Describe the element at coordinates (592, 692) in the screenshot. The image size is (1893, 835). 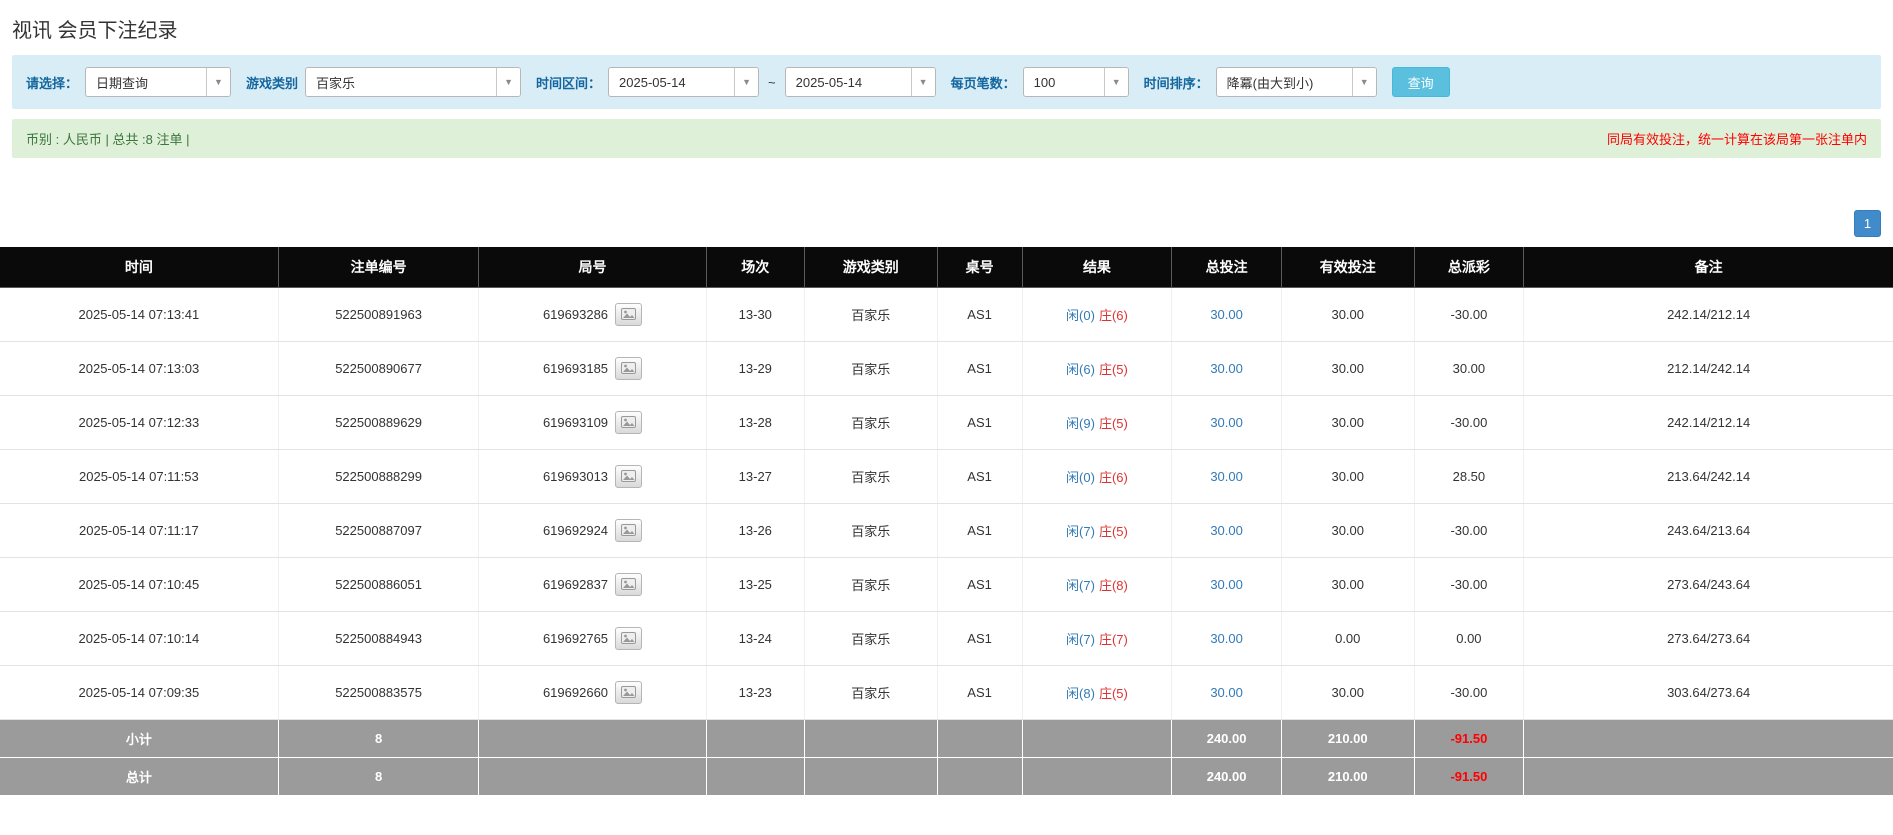
I see `cell-round: 619692660` at that location.